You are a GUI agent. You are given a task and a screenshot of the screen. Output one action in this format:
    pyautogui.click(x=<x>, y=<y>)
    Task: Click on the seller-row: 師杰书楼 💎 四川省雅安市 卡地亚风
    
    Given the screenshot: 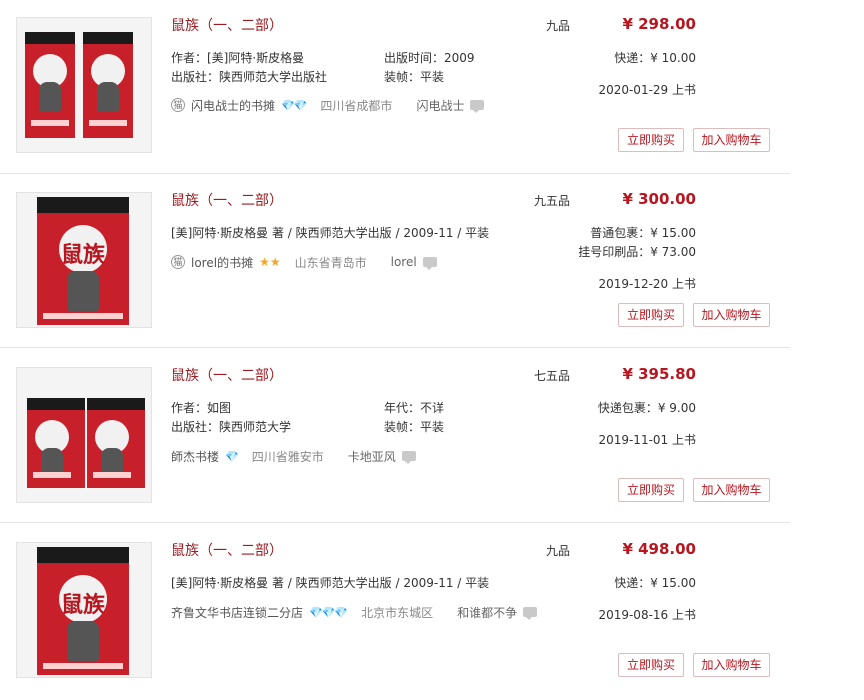 What is the action you would take?
    pyautogui.click(x=293, y=456)
    